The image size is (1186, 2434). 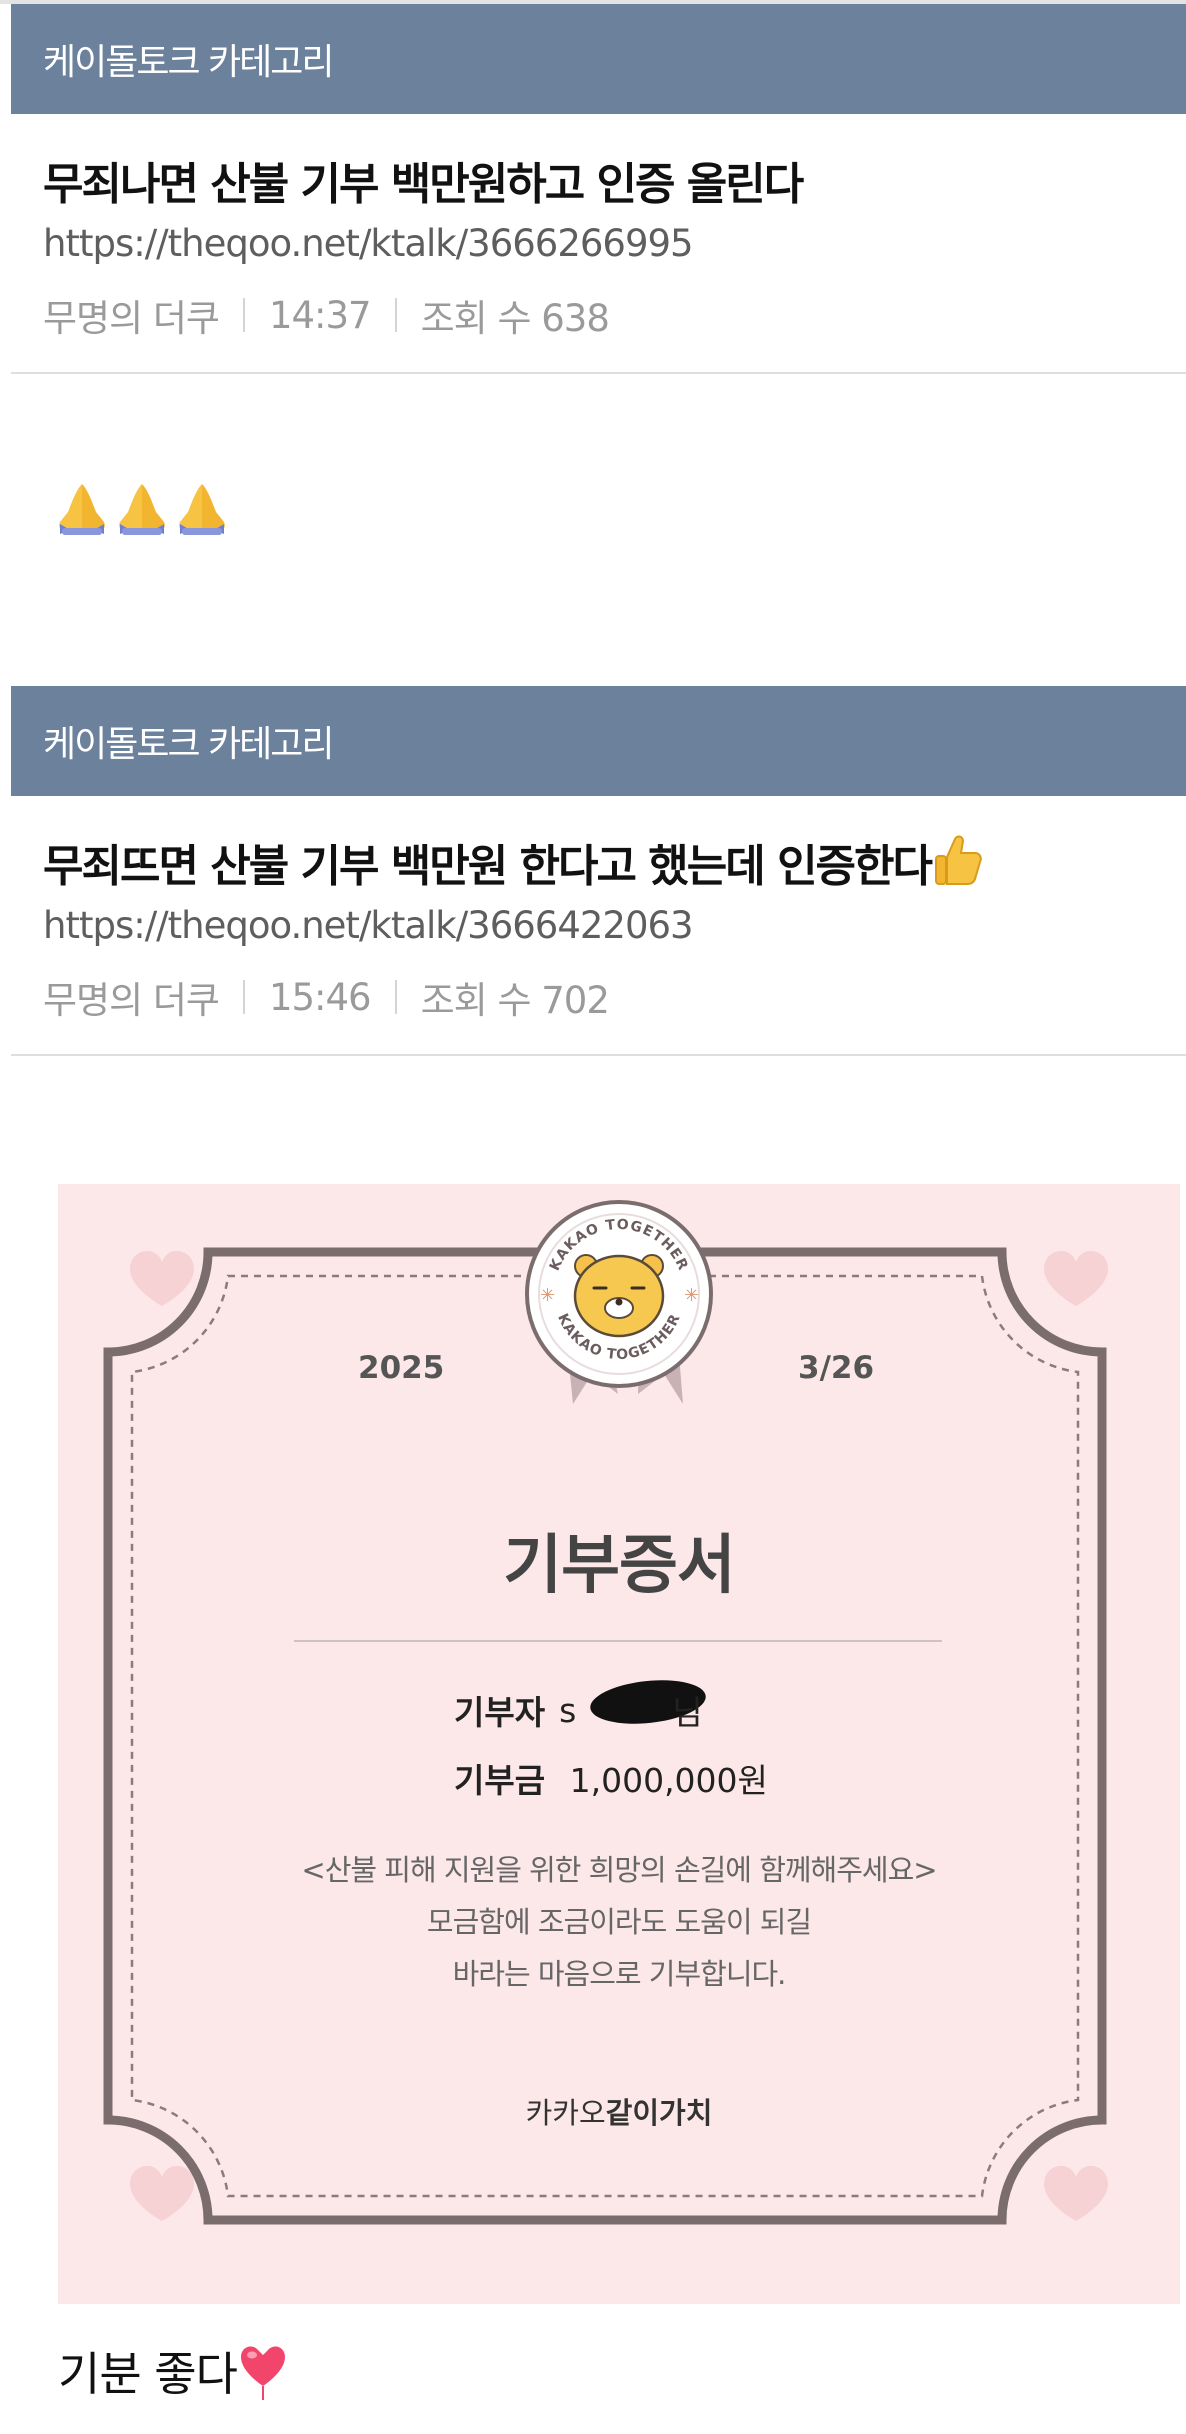 I want to click on certificate-year: 2025, so click(x=401, y=1368).